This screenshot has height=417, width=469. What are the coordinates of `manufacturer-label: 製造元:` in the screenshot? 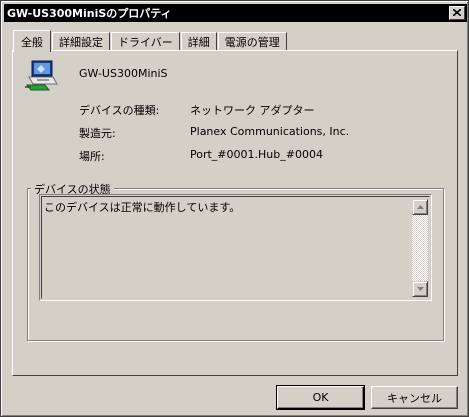 It's located at (97, 133).